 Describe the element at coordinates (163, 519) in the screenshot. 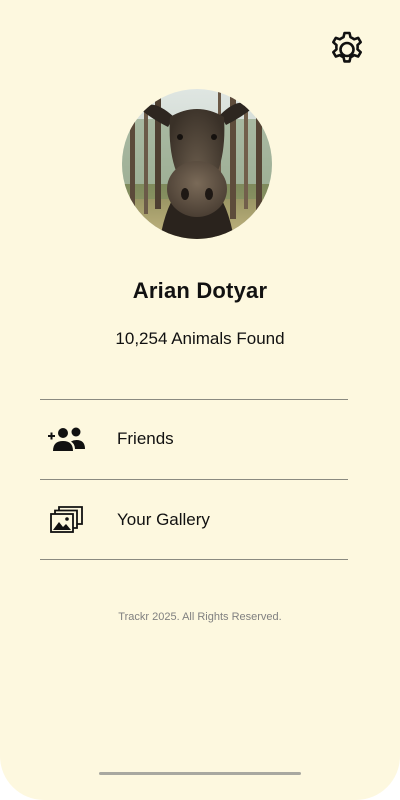

I see `menu-item-label: Your Gallery` at that location.